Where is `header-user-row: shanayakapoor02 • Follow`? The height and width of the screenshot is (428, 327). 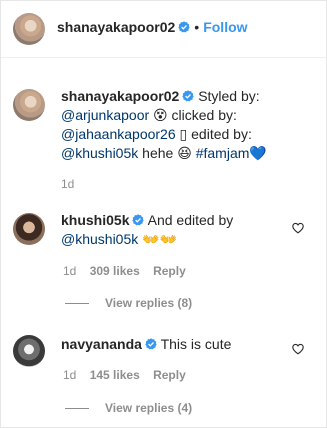 header-user-row: shanayakapoor02 • Follow is located at coordinates (152, 28).